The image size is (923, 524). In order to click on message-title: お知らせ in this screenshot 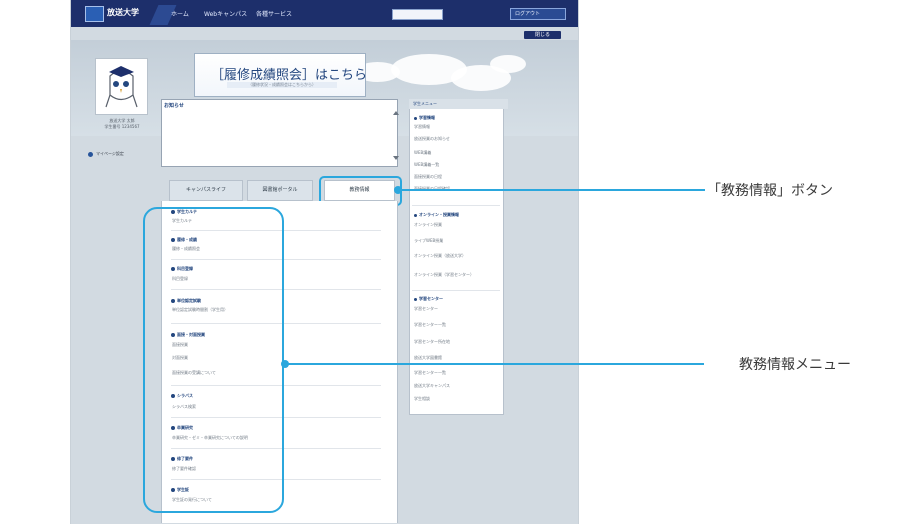, I will do `click(174, 106)`.